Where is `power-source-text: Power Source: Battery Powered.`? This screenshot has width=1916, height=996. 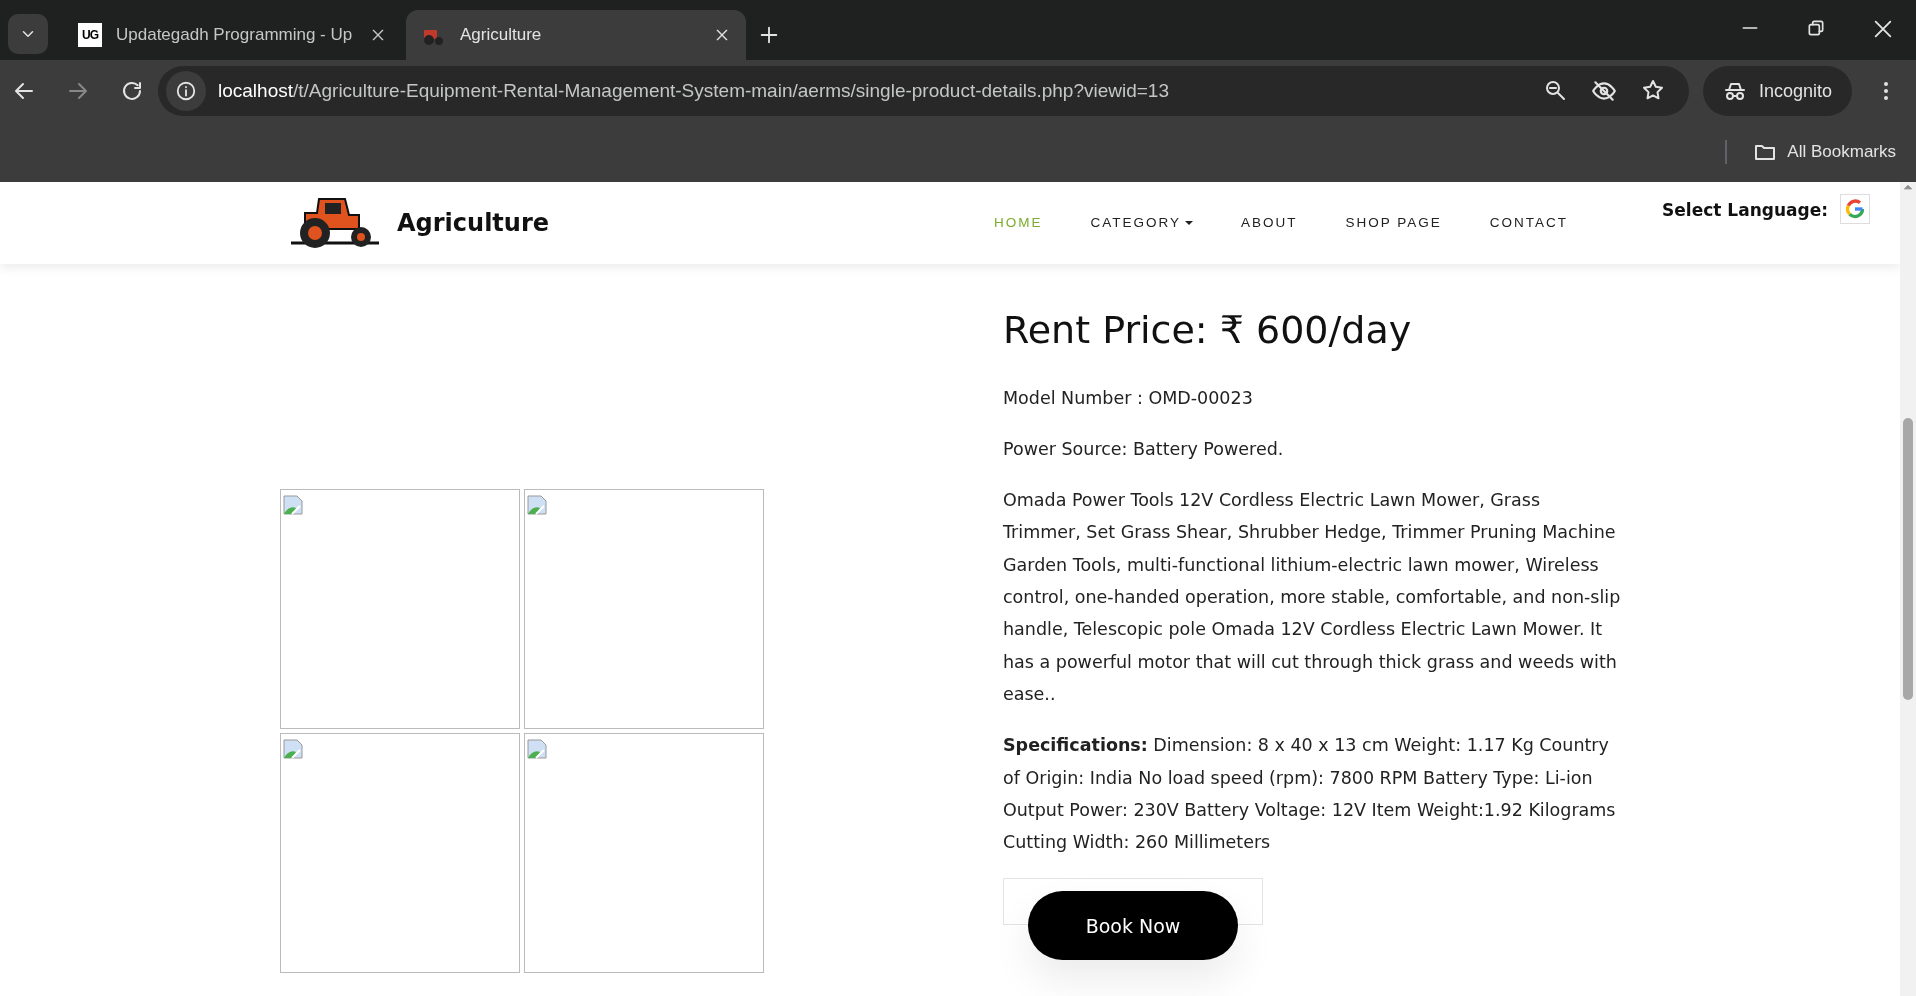
power-source-text: Power Source: Battery Powered. is located at coordinates (1144, 449).